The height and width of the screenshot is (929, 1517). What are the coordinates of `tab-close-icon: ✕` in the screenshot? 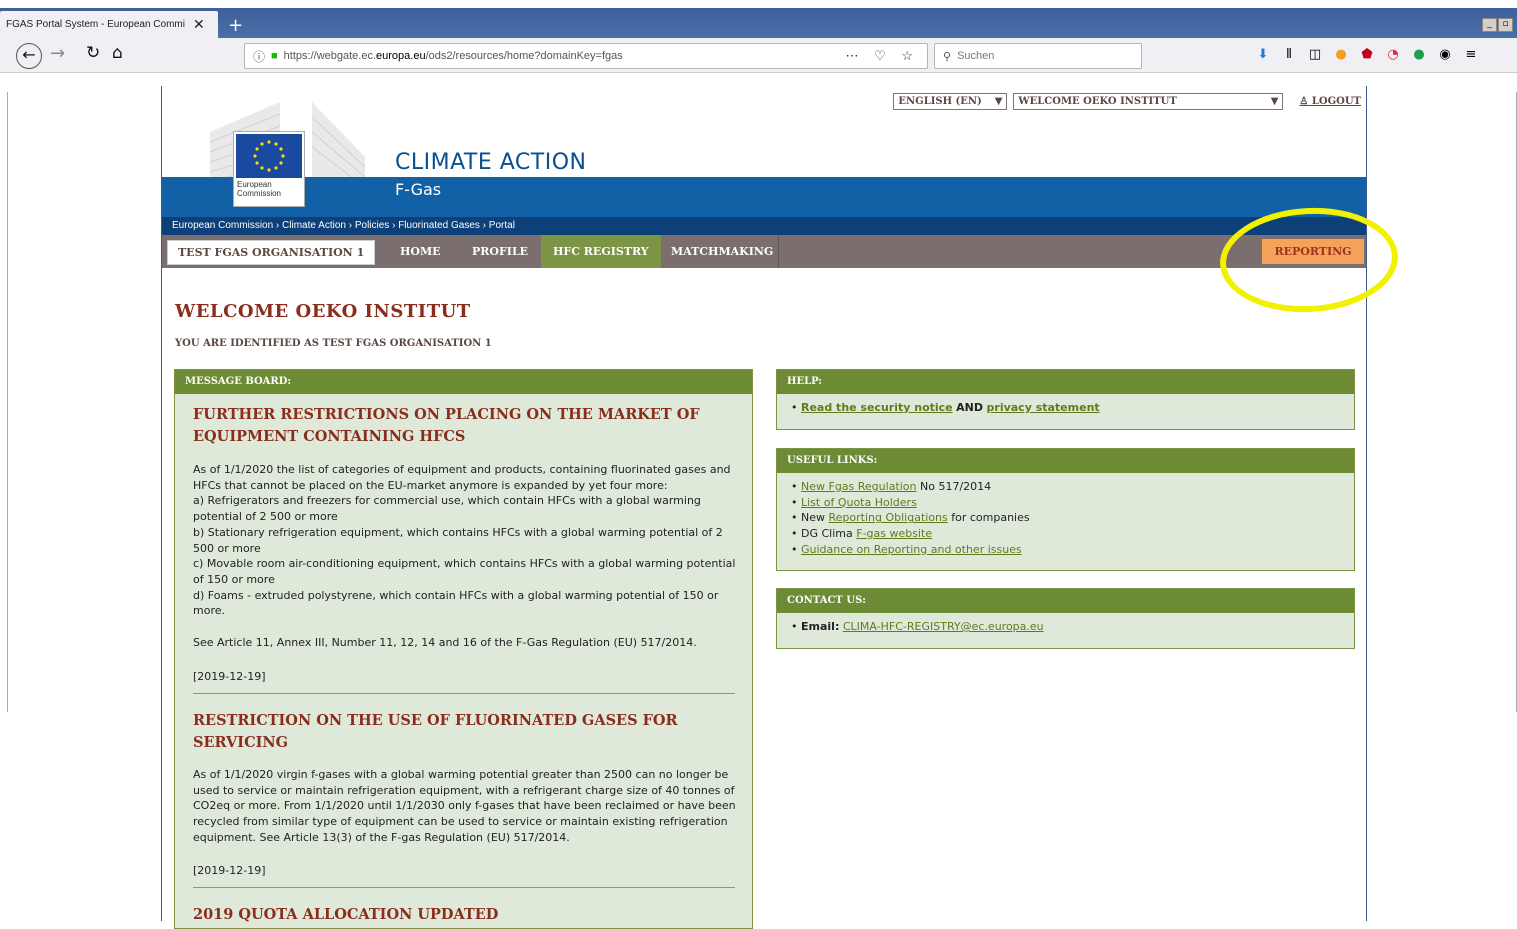 It's located at (199, 25).